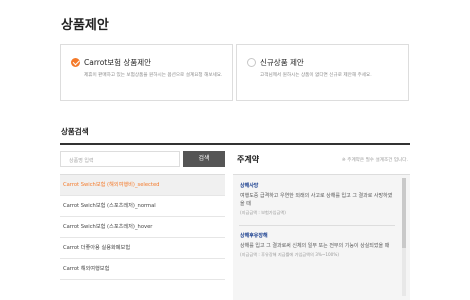 This screenshot has height=300, width=470. What do you see at coordinates (251, 62) in the screenshot?
I see `radio-empty-icon` at bounding box center [251, 62].